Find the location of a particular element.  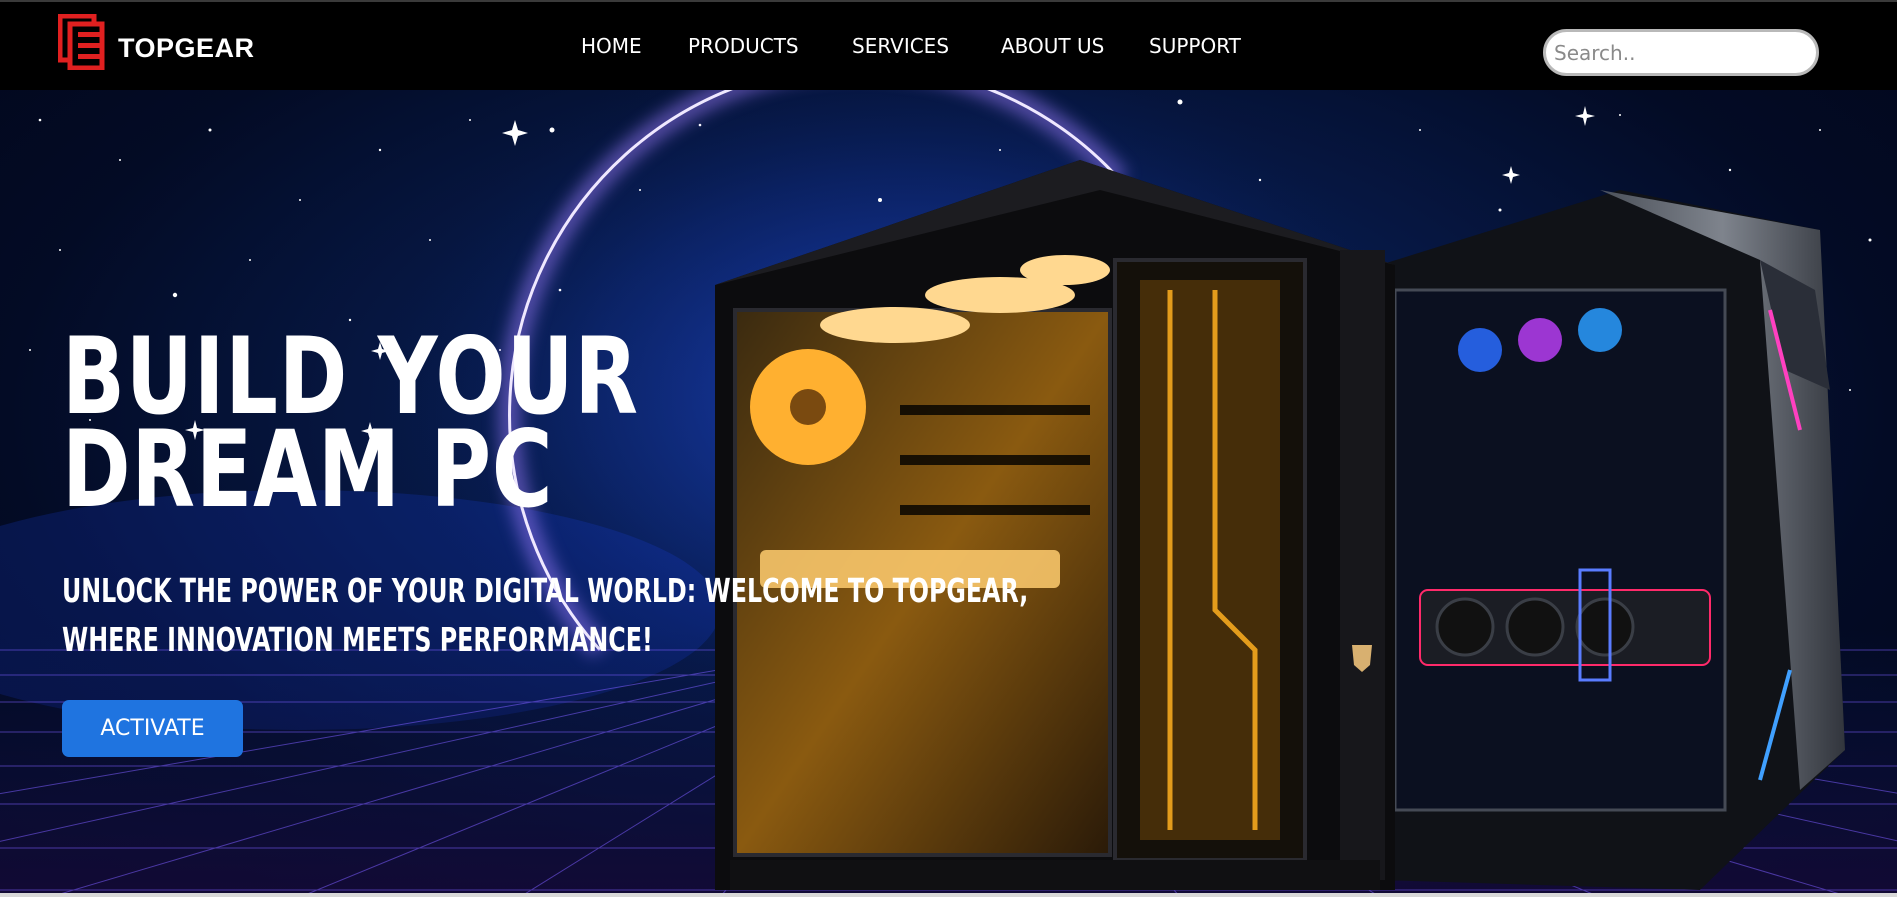

nav-products: PRODUCTS is located at coordinates (743, 46).